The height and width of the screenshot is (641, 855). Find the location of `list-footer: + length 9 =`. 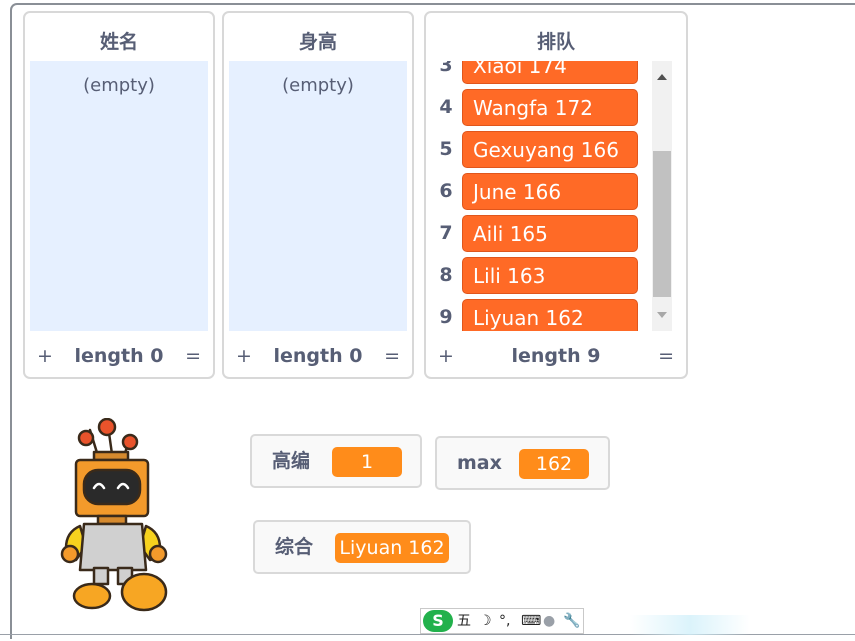

list-footer: + length 9 = is located at coordinates (556, 356).